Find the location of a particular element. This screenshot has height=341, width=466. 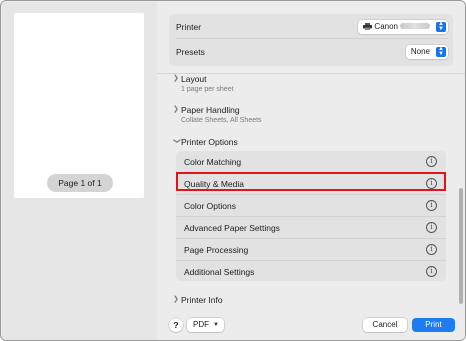

option-color-matching: Color Matching i is located at coordinates (311, 162).